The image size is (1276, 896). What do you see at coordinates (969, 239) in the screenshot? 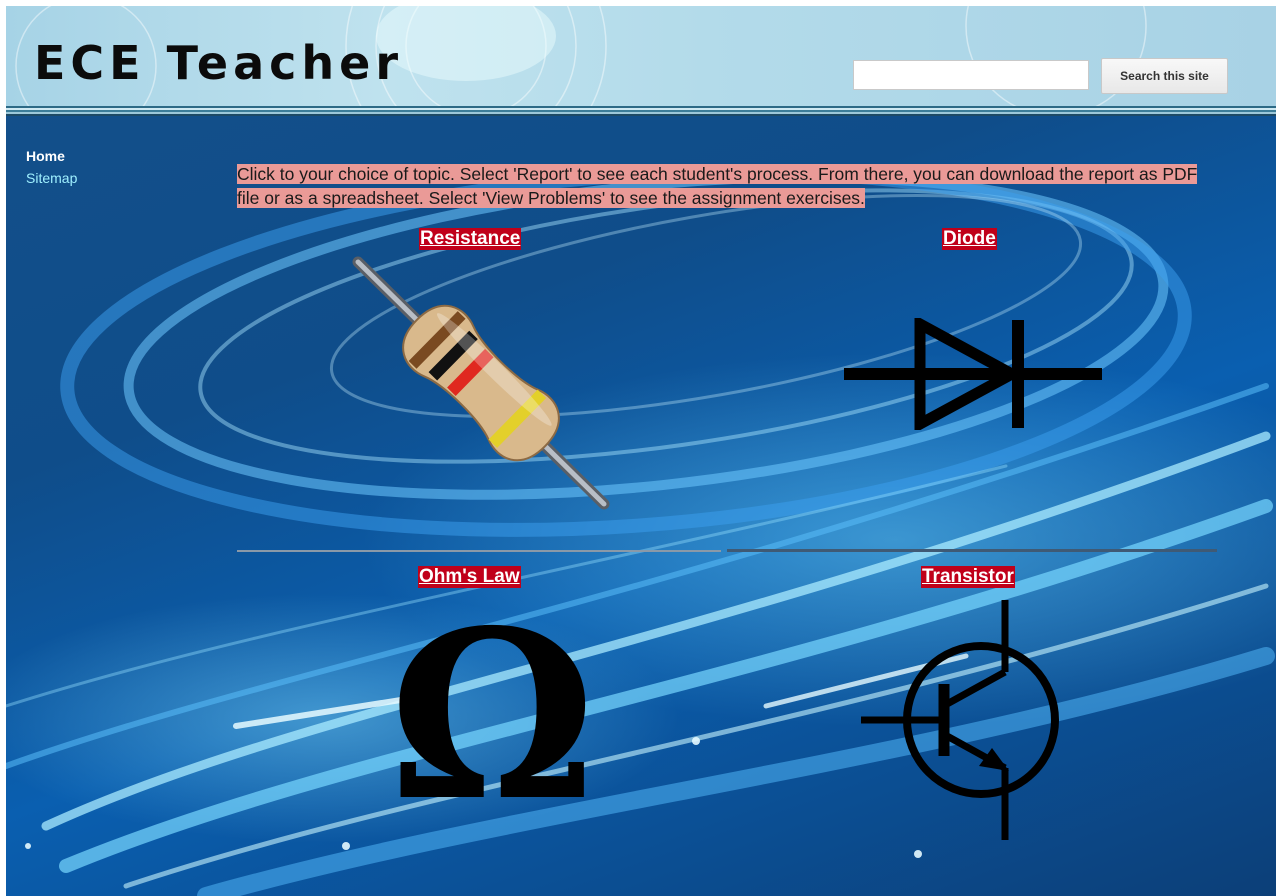
I see `topic-link-diode: Diode` at bounding box center [969, 239].